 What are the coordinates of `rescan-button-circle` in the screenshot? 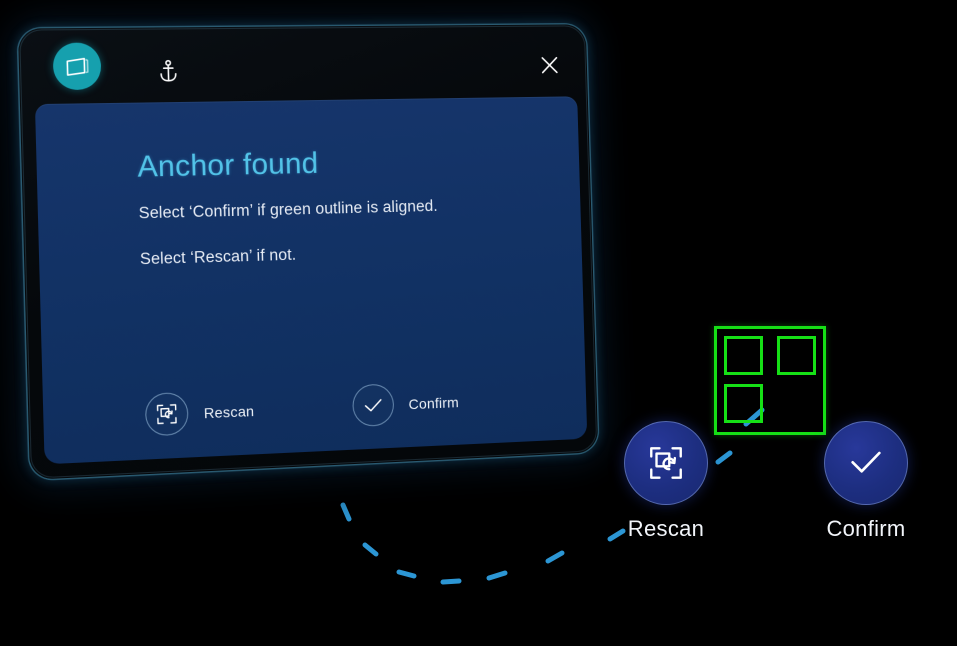 It's located at (666, 463).